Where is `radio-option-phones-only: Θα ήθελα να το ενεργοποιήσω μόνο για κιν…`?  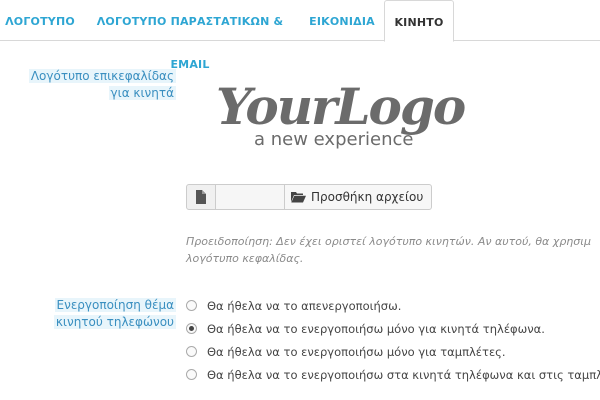 radio-option-phones-only: Θα ήθελα να το ενεργοποιήσω μόνο για κιν… is located at coordinates (393, 328).